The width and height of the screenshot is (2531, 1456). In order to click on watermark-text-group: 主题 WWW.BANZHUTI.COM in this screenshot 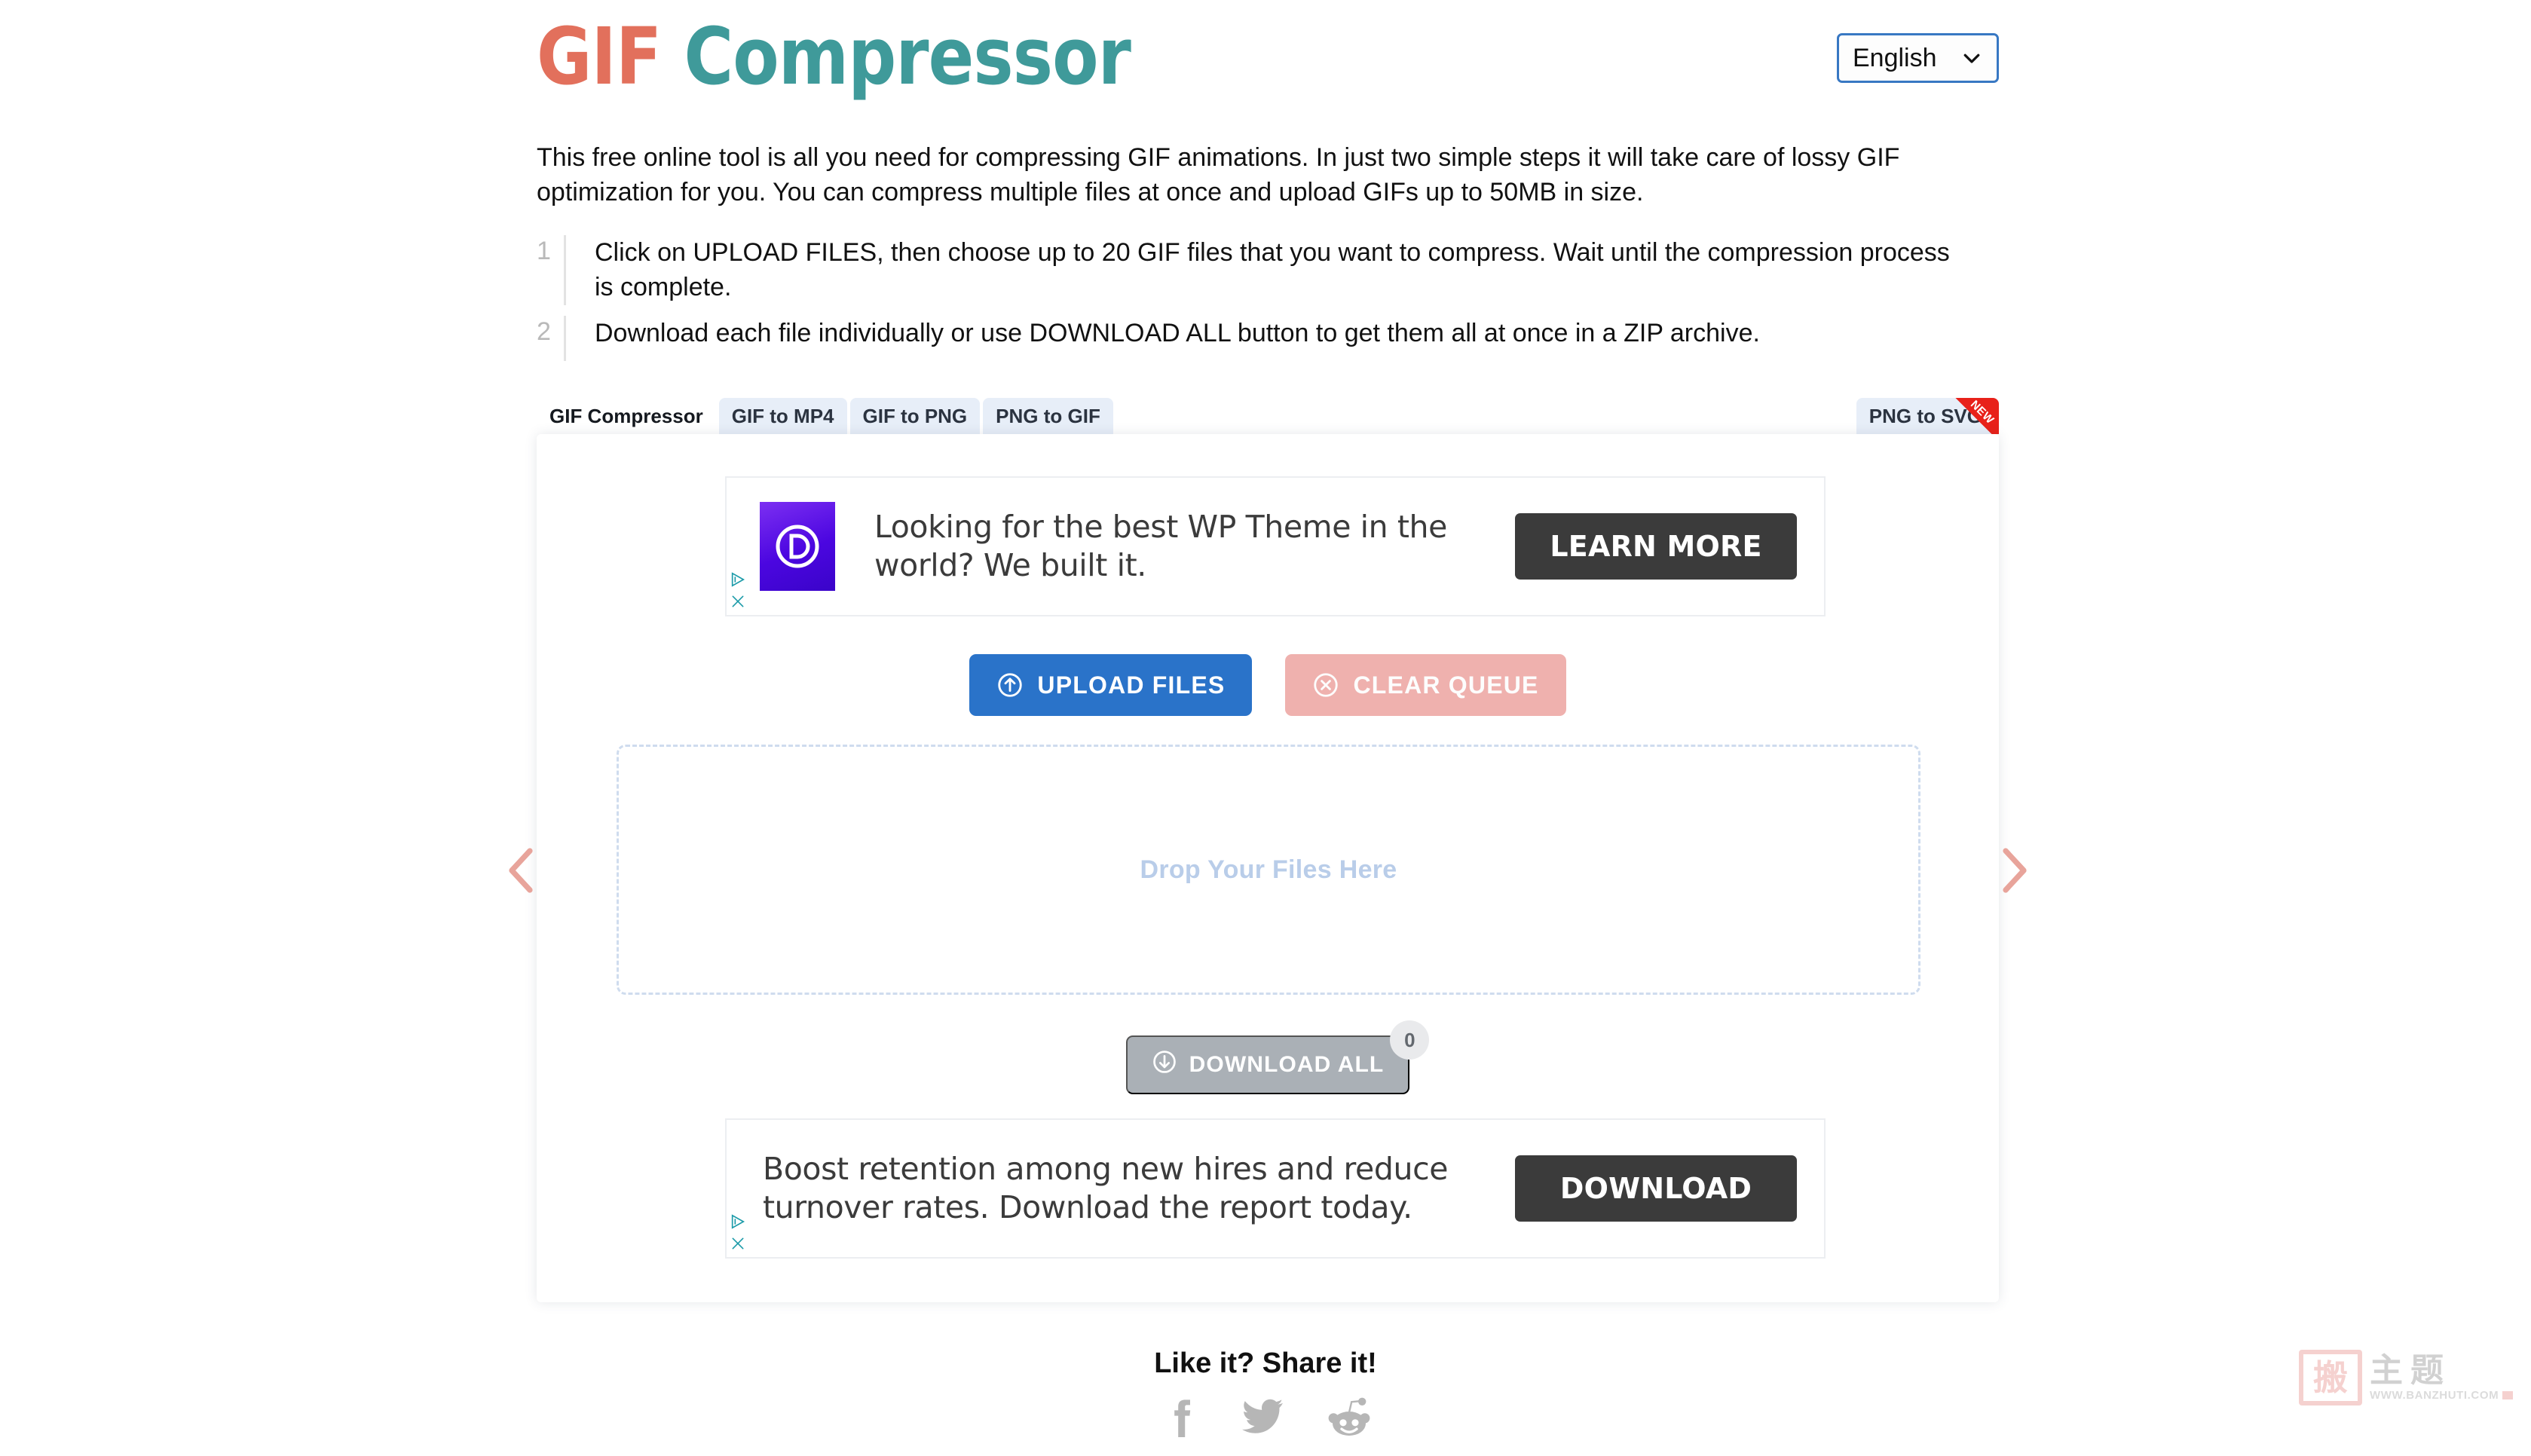, I will do `click(2442, 1376)`.